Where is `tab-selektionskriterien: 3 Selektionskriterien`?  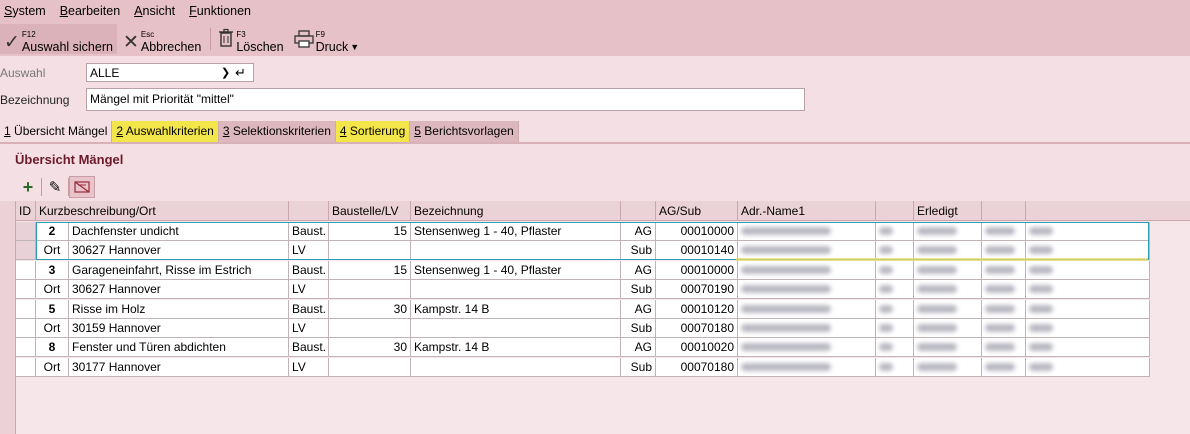
tab-selektionskriterien: 3 Selektionskriterien is located at coordinates (277, 131).